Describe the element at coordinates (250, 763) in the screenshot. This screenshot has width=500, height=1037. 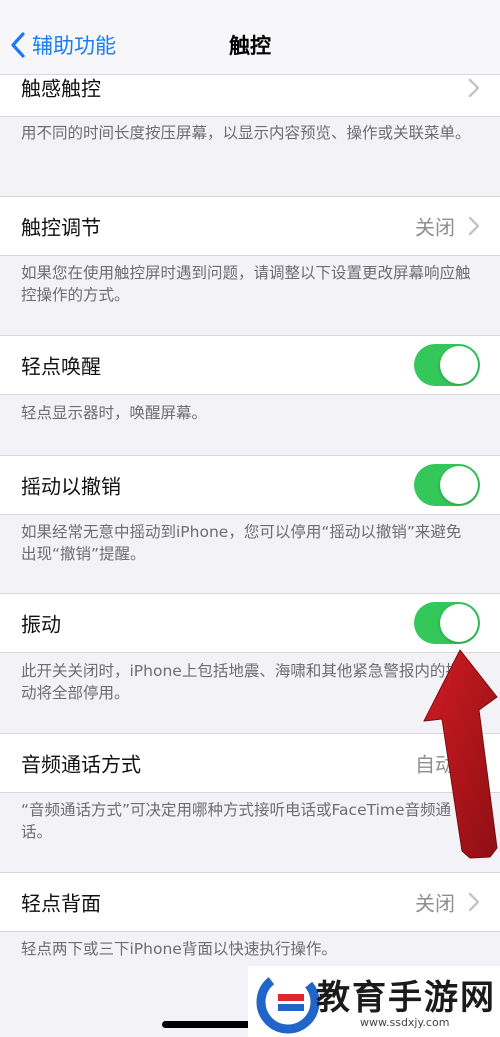
I see `cell-call-audio-routing: 音频通话方式 自动` at that location.